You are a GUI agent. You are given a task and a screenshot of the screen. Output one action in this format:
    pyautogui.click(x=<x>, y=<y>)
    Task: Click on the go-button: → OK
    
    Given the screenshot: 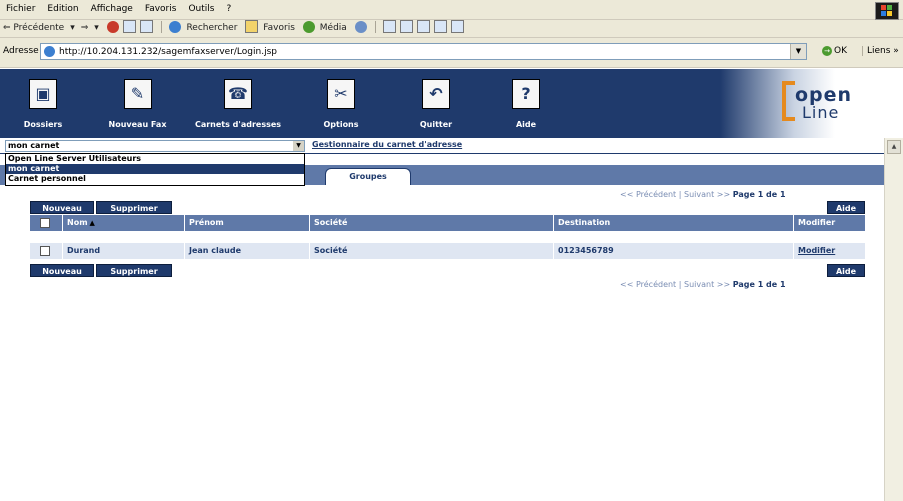 What is the action you would take?
    pyautogui.click(x=834, y=51)
    